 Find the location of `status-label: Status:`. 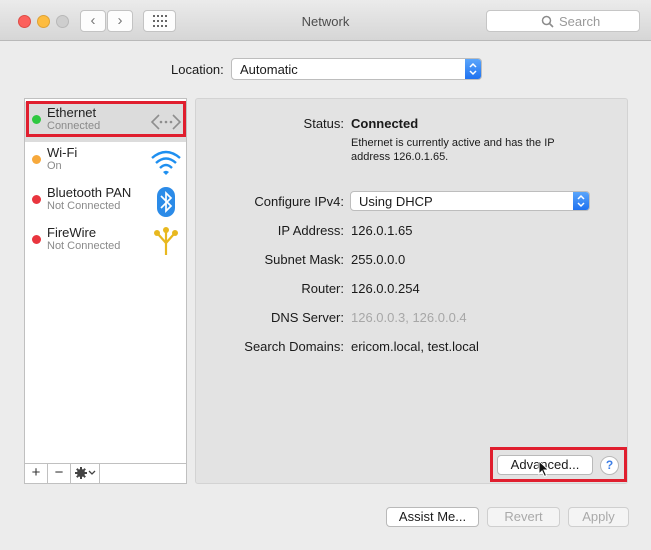

status-label: Status: is located at coordinates (323, 123).